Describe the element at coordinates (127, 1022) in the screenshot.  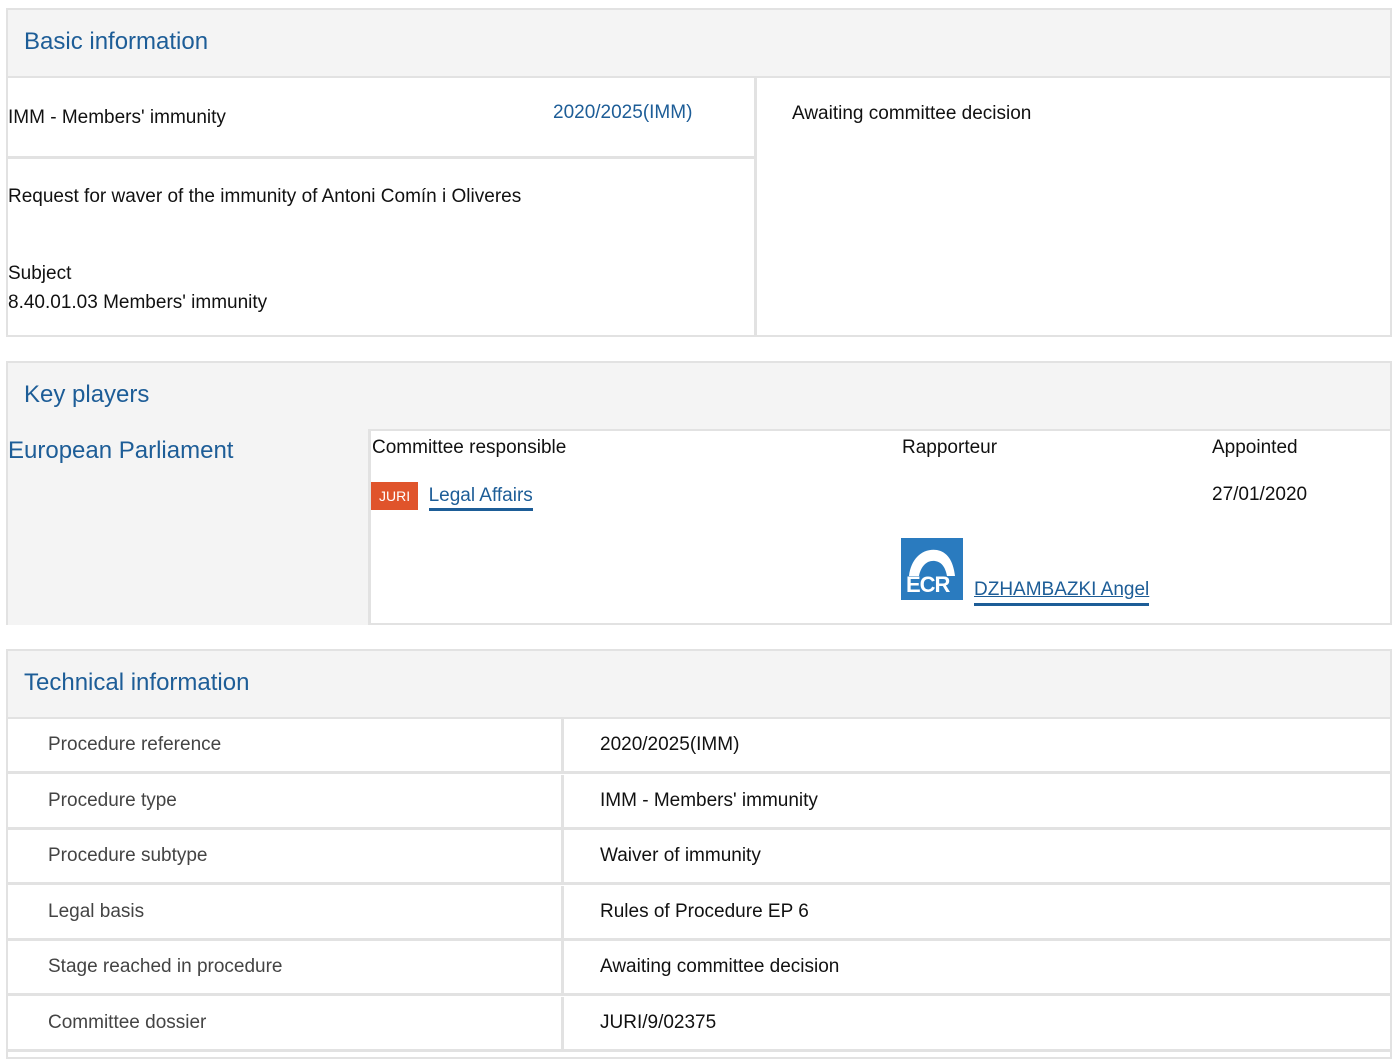
I see `row-label: Committee dossier` at that location.